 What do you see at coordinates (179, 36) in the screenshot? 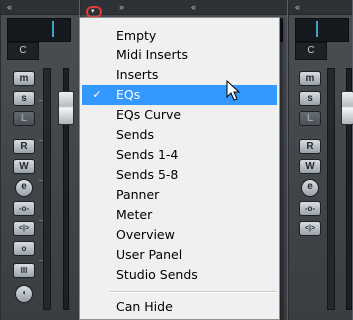
I see `menu-item-empty: Empty` at bounding box center [179, 36].